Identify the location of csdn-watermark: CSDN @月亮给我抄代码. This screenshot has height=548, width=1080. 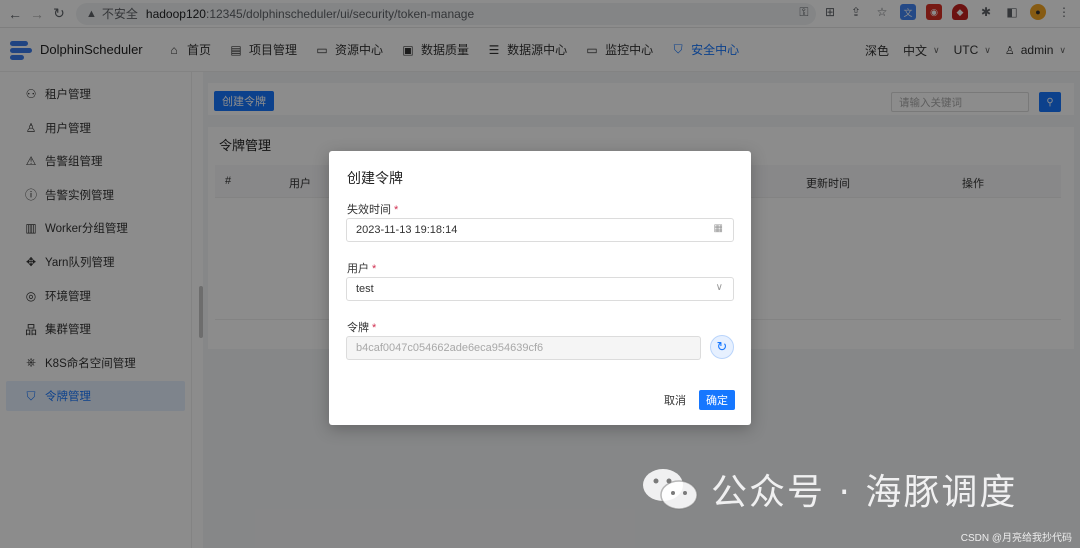
(1016, 538).